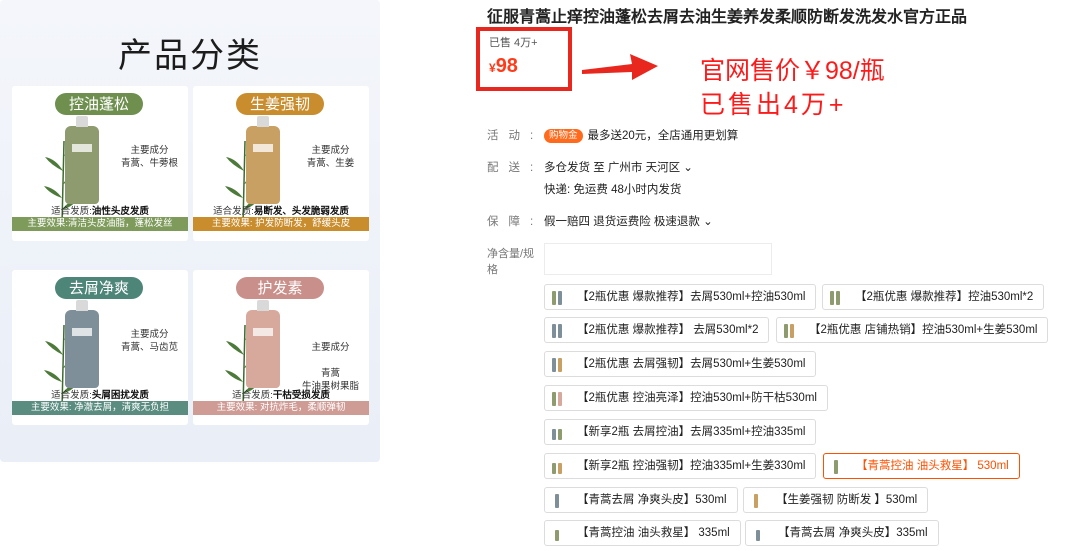 This screenshot has width=1080, height=551. I want to click on activity-label: 活动:, so click(515, 136).